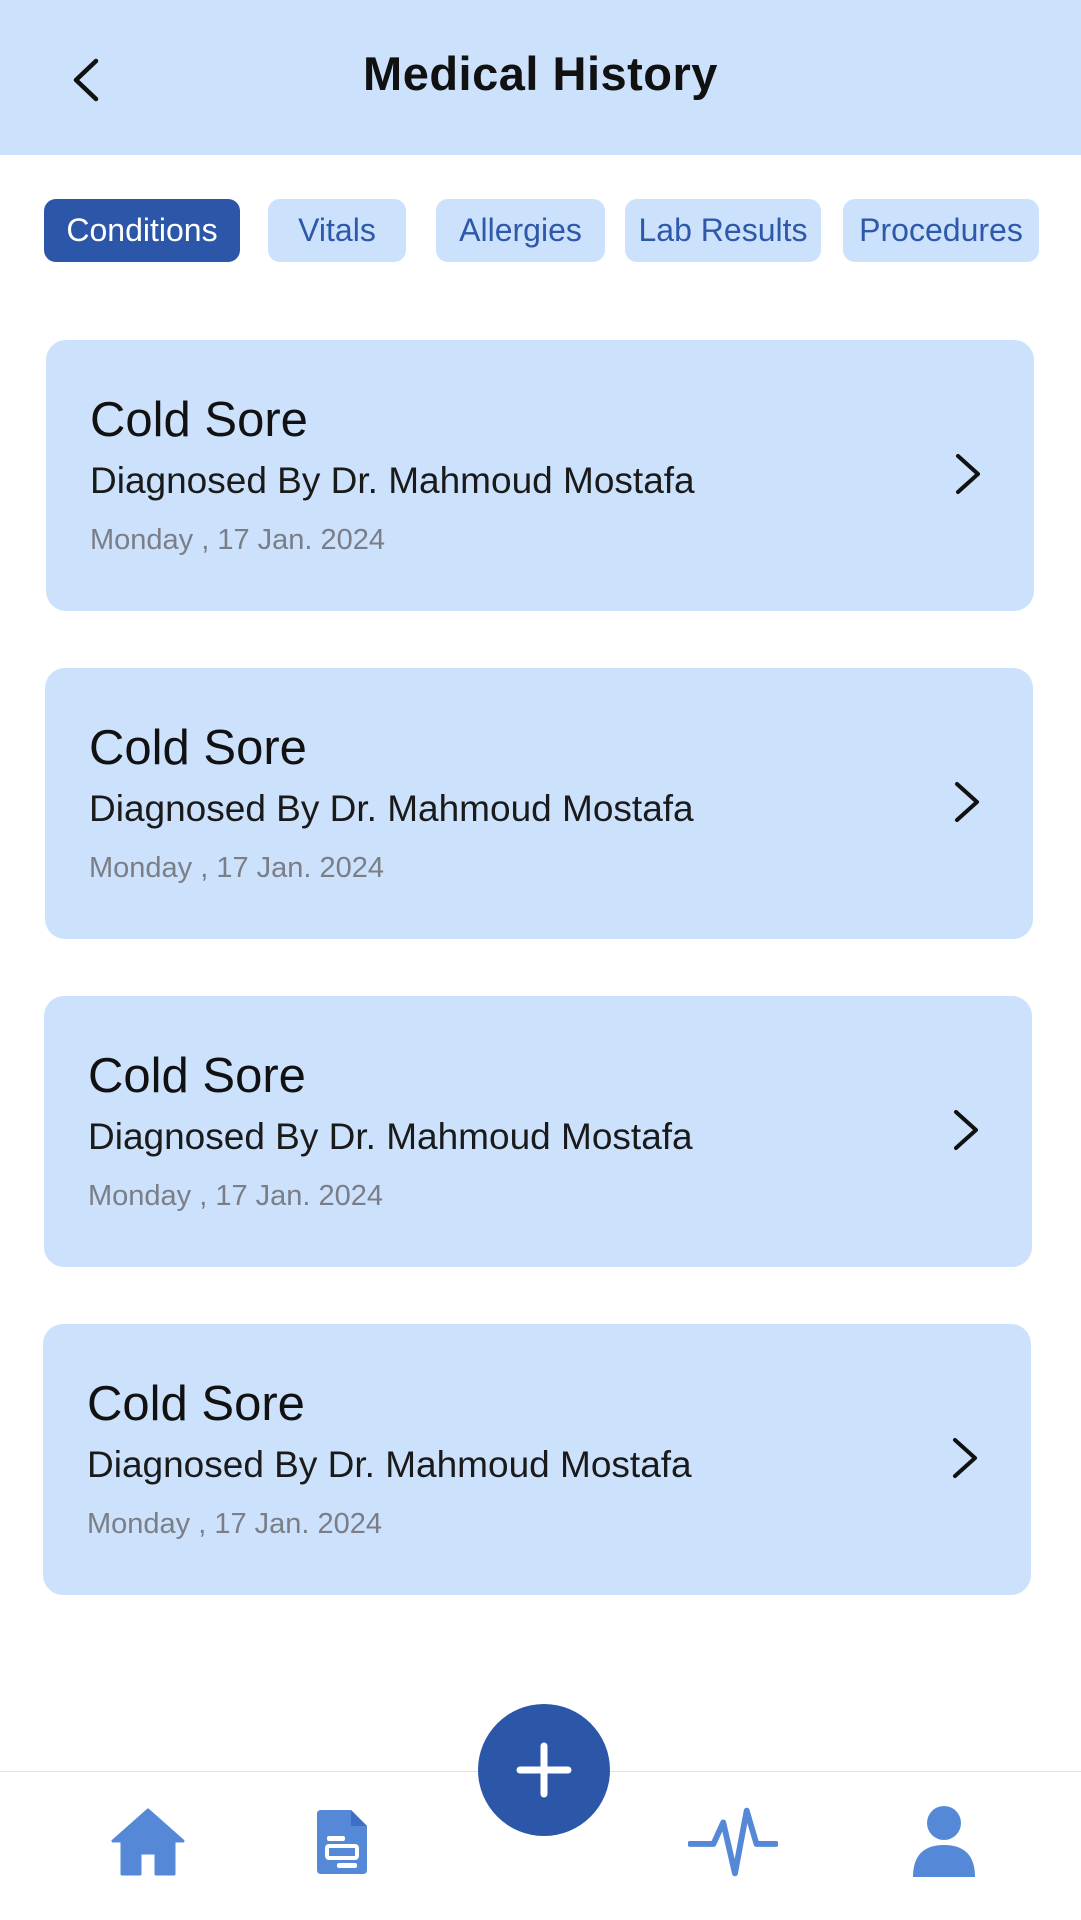 The width and height of the screenshot is (1081, 1920). I want to click on tab-vitals: Vitals, so click(337, 230).